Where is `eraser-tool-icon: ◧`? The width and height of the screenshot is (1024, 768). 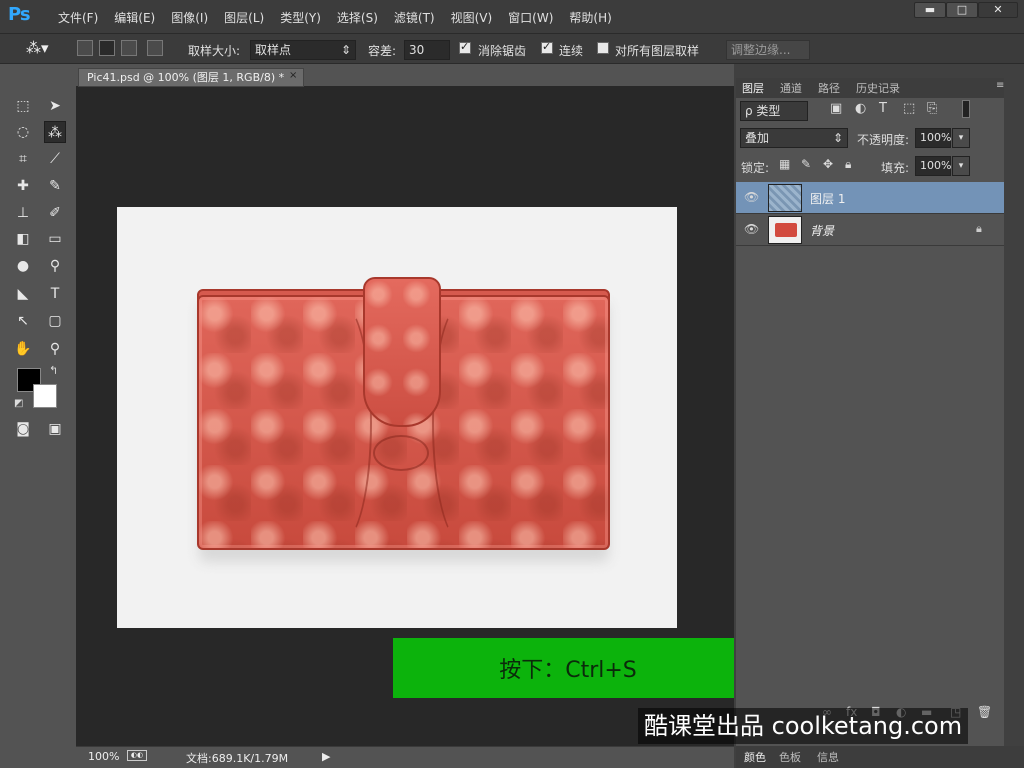
eraser-tool-icon: ◧ is located at coordinates (23, 239).